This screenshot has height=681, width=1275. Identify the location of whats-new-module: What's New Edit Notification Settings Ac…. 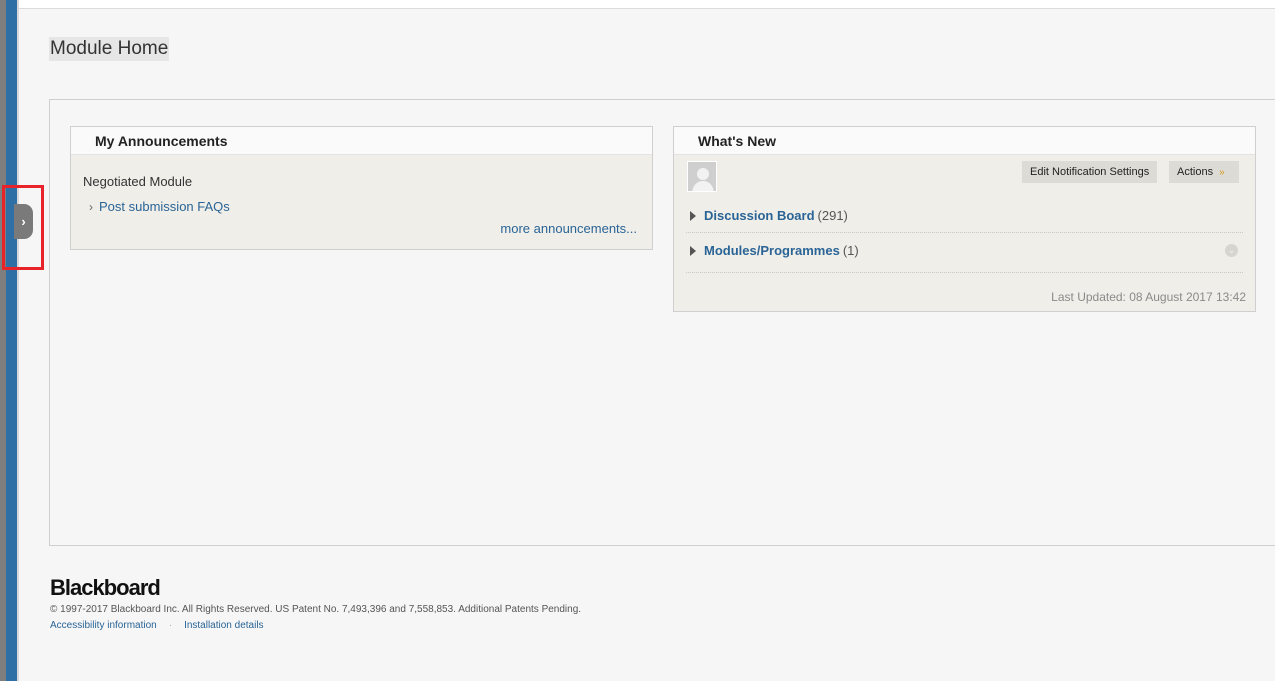
(964, 219).